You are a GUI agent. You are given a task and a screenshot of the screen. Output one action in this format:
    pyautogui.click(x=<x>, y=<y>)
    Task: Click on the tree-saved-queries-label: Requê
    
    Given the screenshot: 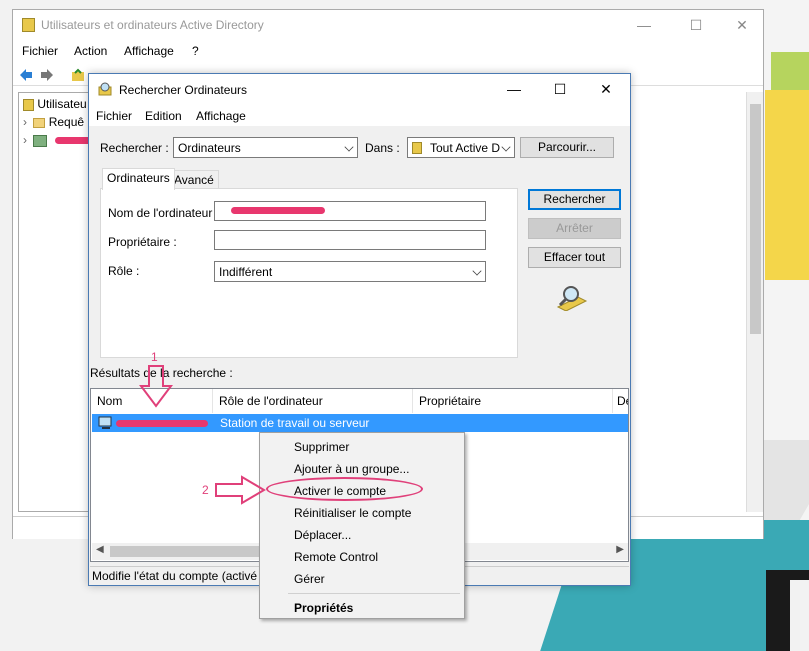 What is the action you would take?
    pyautogui.click(x=66, y=122)
    